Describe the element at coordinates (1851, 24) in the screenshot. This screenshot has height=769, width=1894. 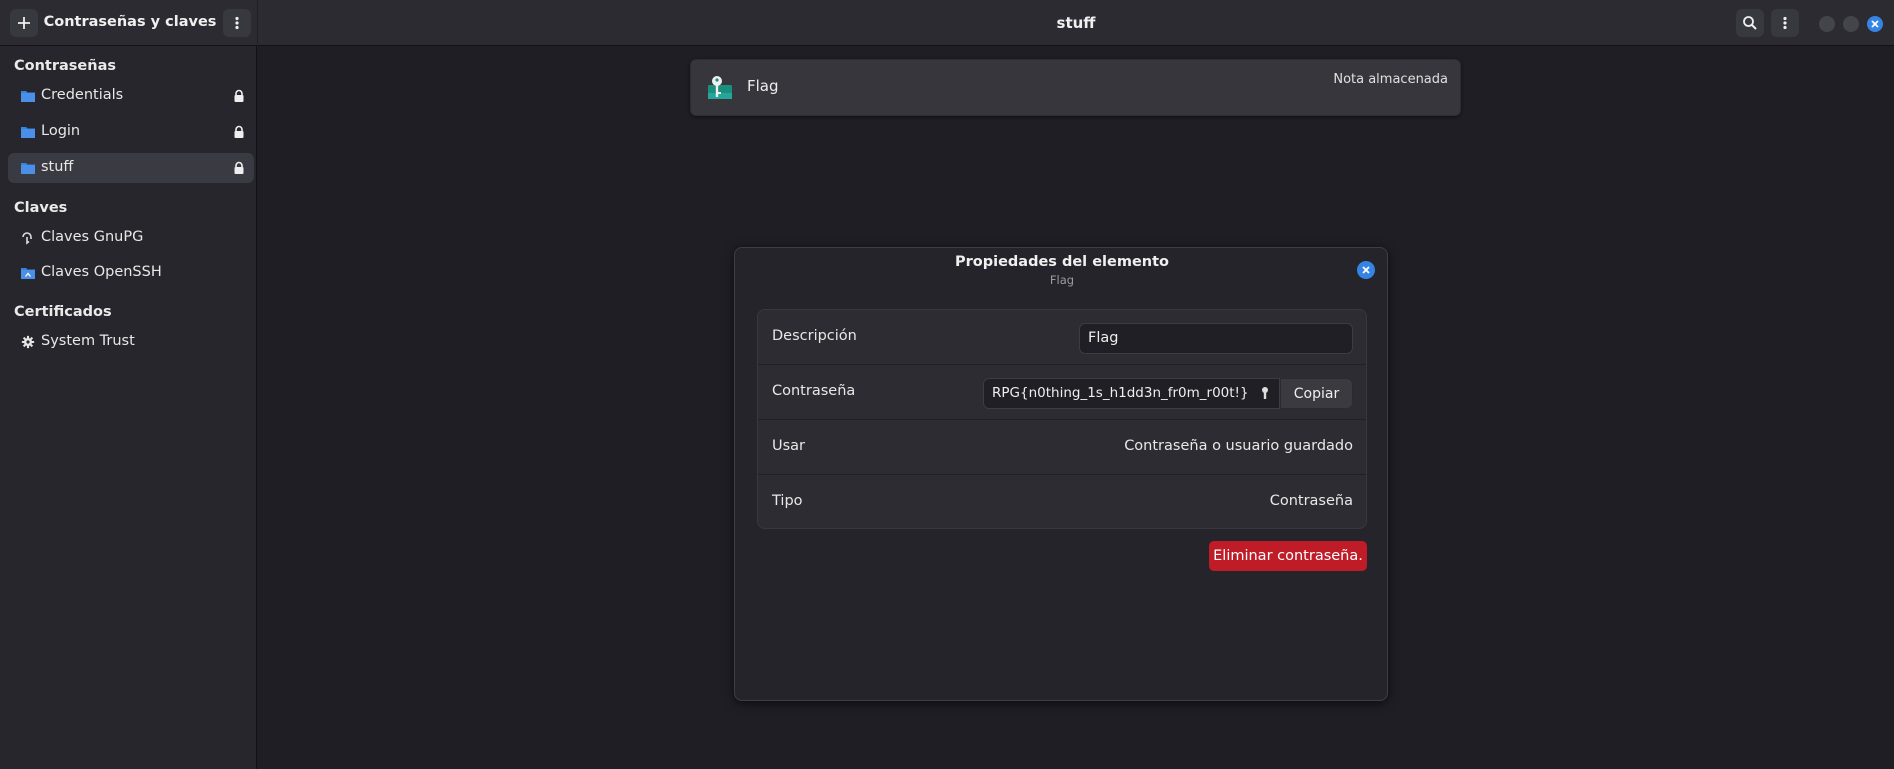
I see `maximize-button` at that location.